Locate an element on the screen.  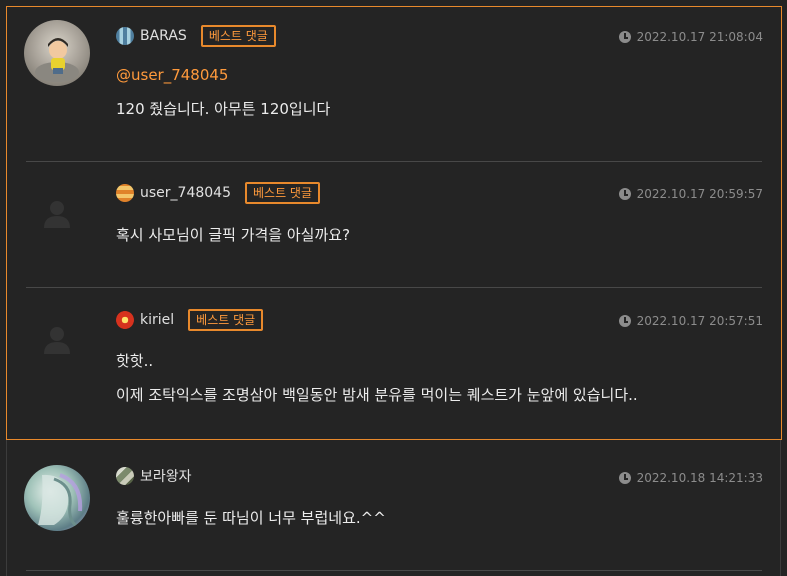
comment-timestamp: 2022.10.17 21:08:04 is located at coordinates (690, 37).